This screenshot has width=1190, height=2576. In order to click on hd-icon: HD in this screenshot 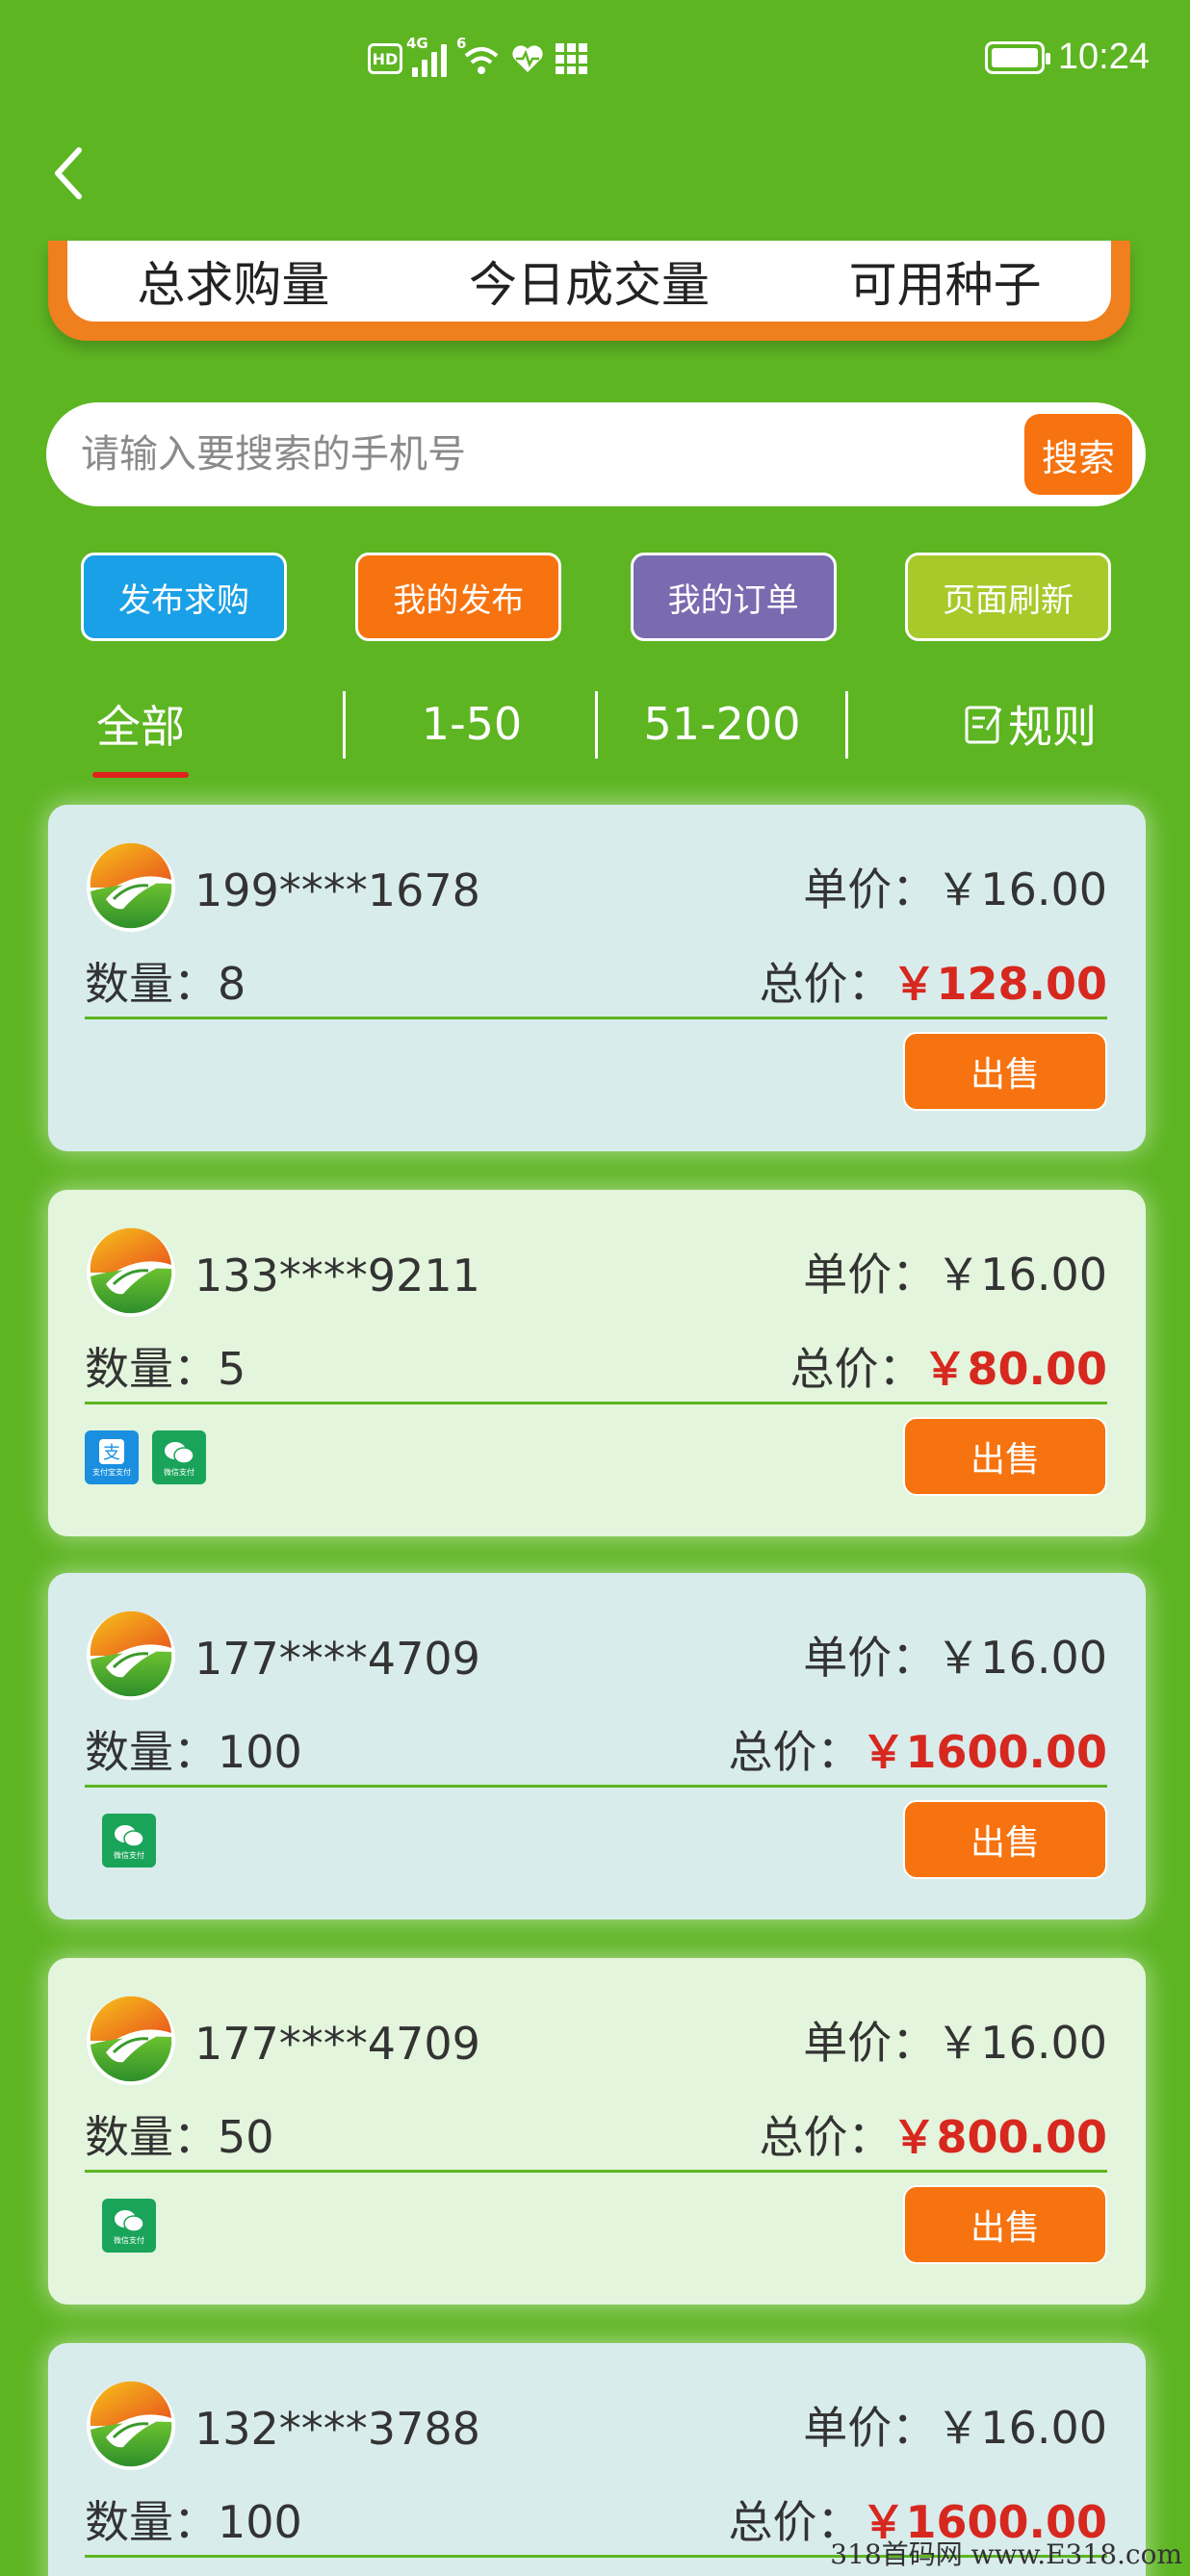, I will do `click(385, 59)`.